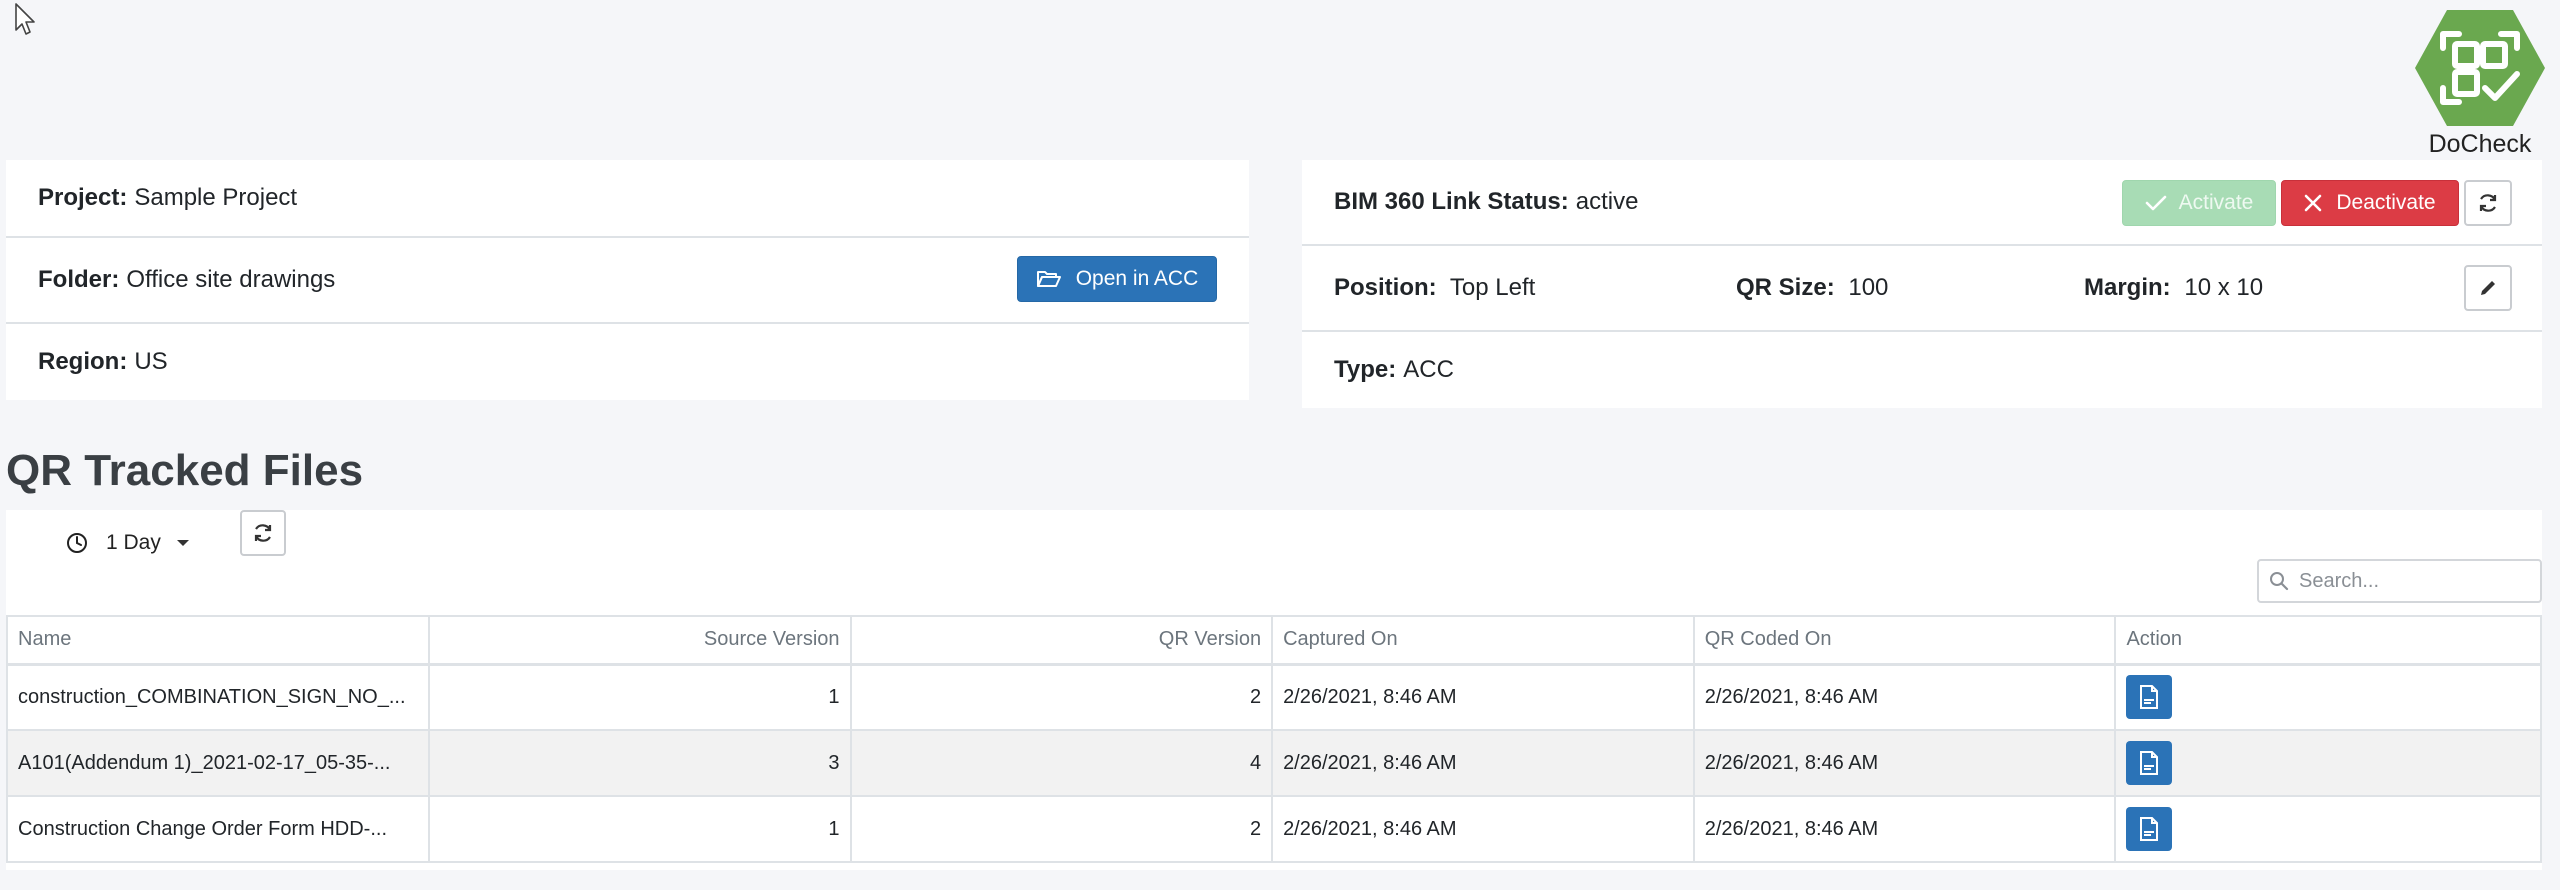 Image resolution: width=2560 pixels, height=890 pixels. I want to click on folder-label: Folder:, so click(79, 279).